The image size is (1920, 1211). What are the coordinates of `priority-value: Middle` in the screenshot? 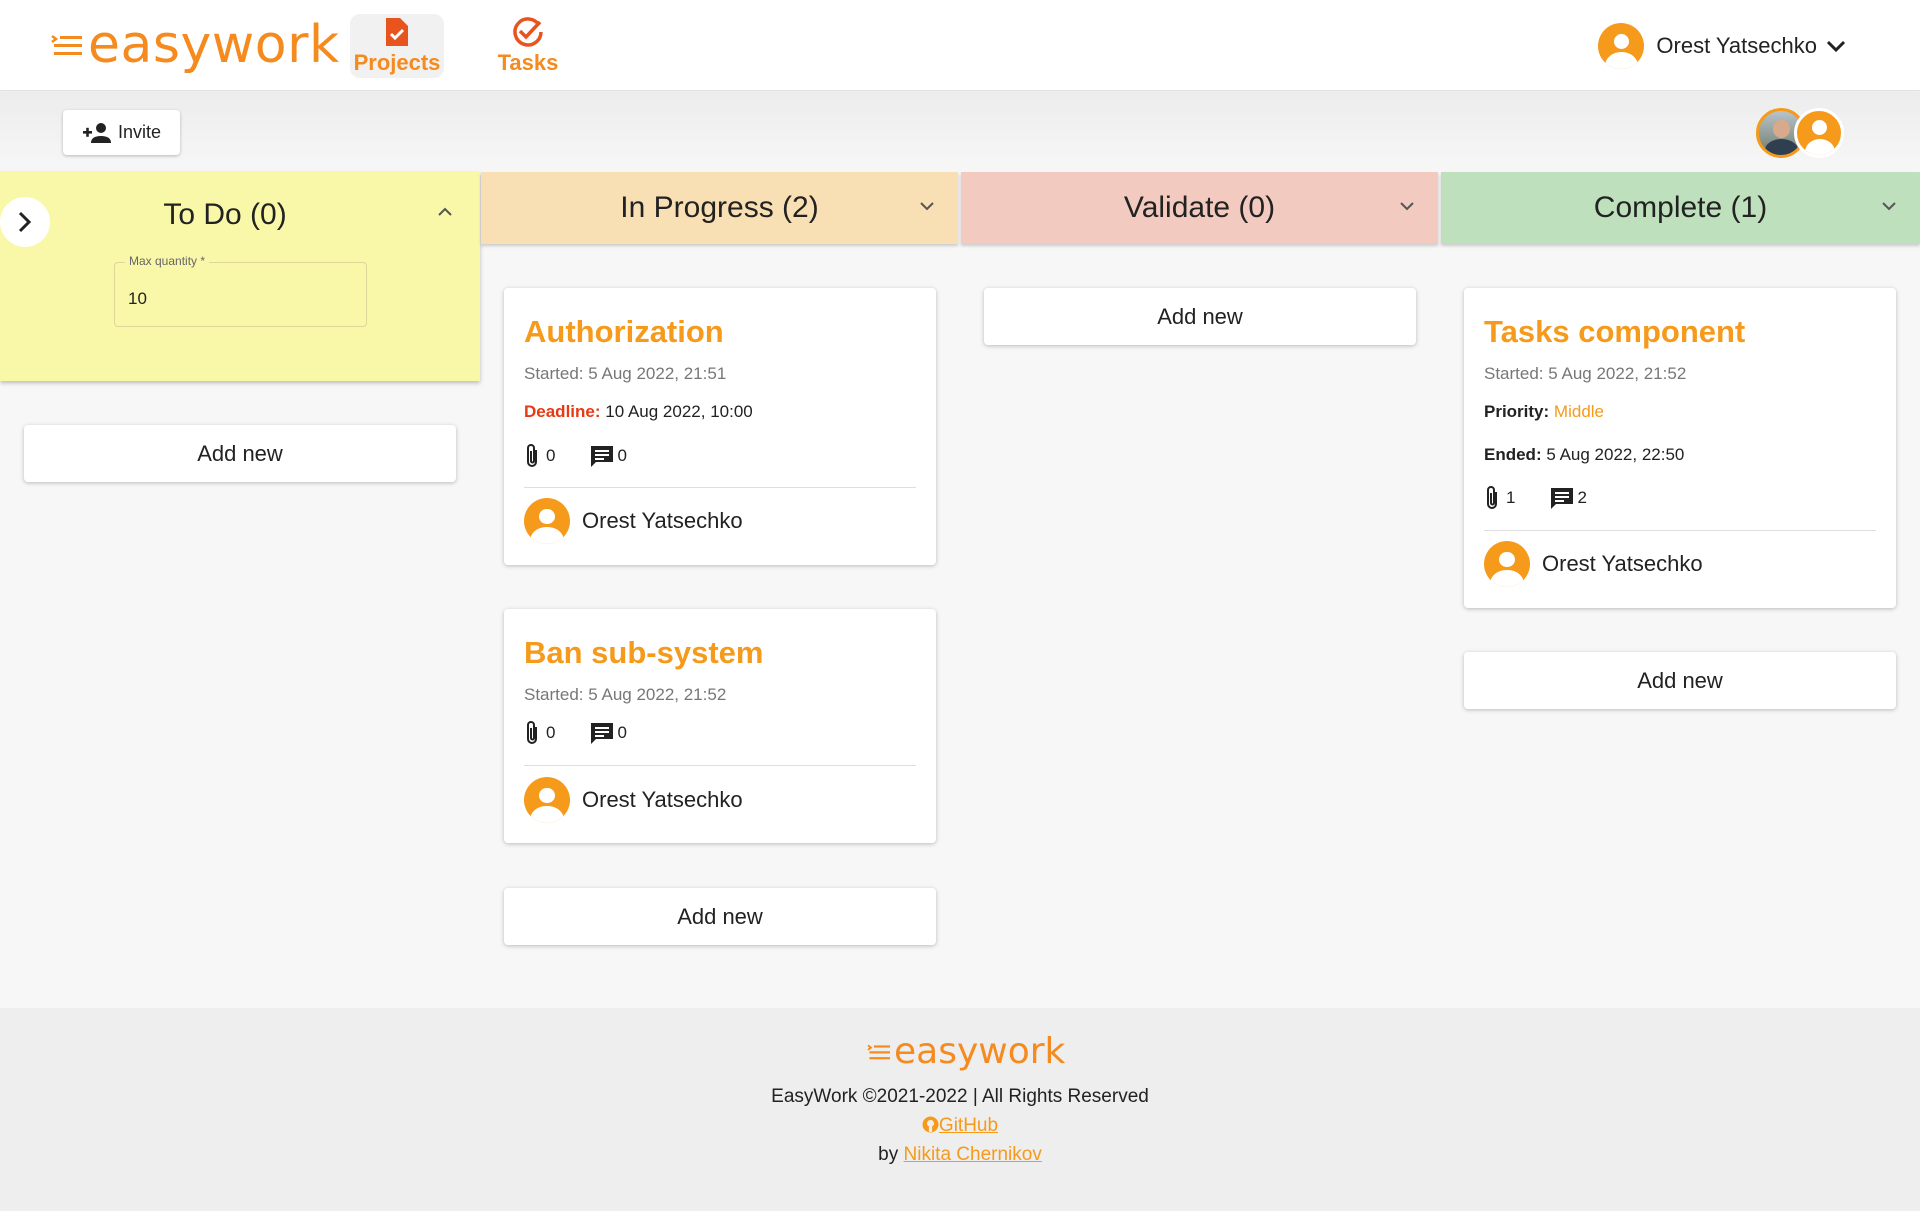 It's located at (1579, 411).